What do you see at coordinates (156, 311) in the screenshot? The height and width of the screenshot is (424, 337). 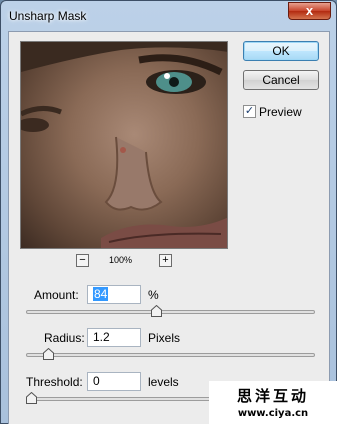 I see `amount-slider-thumb` at bounding box center [156, 311].